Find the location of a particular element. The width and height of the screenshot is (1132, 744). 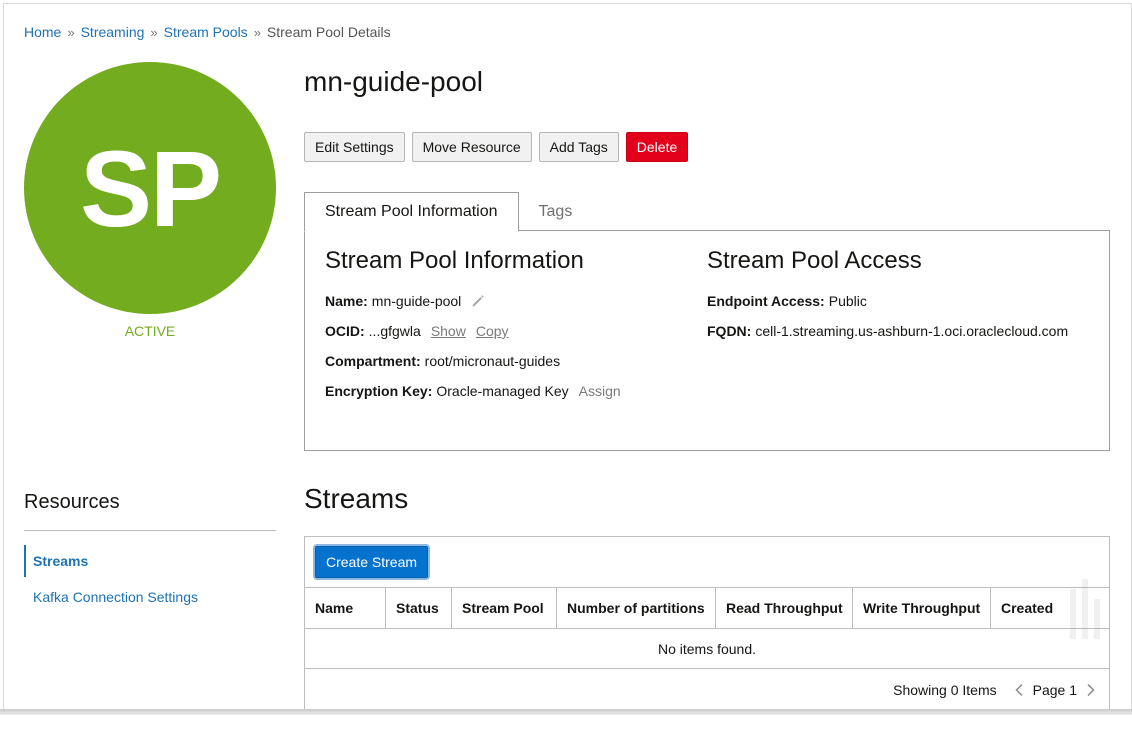

breadcrumb-stream-pools: Stream Pools is located at coordinates (206, 32).